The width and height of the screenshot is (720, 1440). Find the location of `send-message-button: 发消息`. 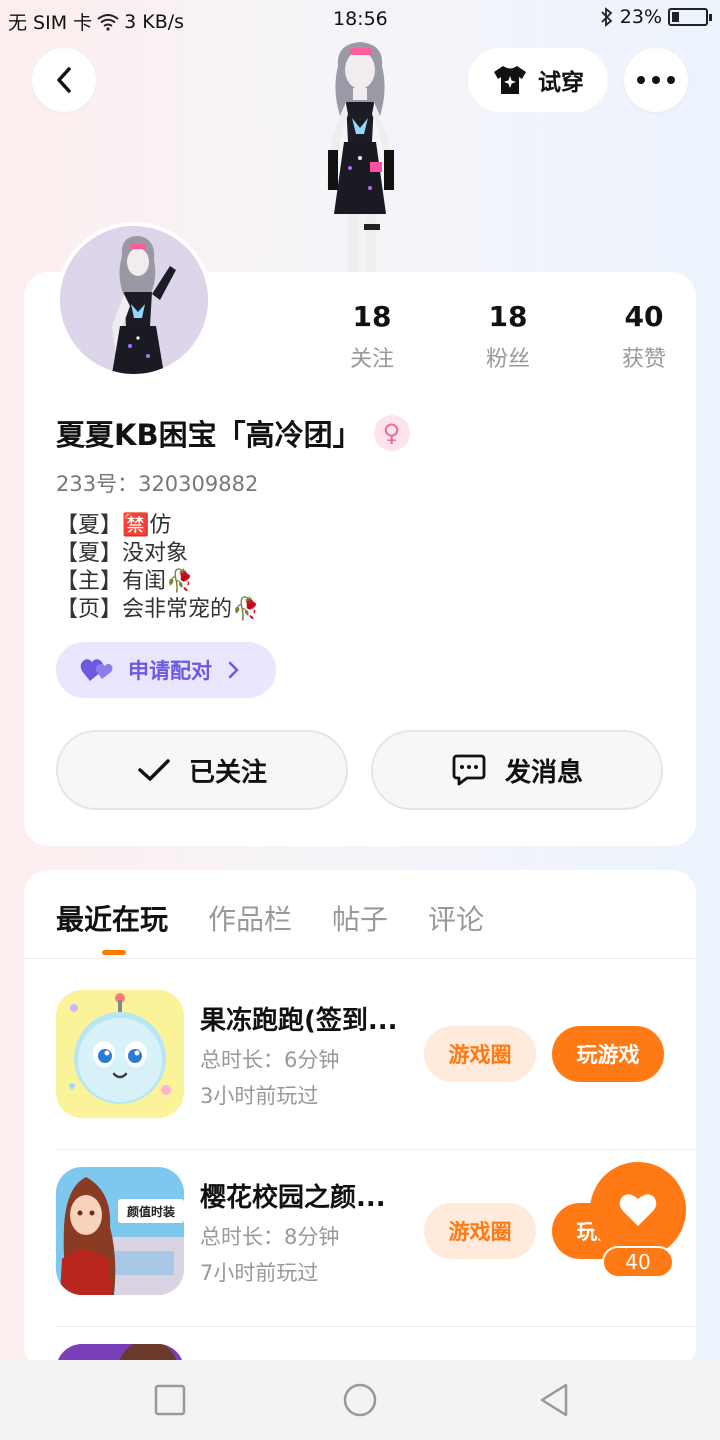

send-message-button: 发消息 is located at coordinates (517, 770).